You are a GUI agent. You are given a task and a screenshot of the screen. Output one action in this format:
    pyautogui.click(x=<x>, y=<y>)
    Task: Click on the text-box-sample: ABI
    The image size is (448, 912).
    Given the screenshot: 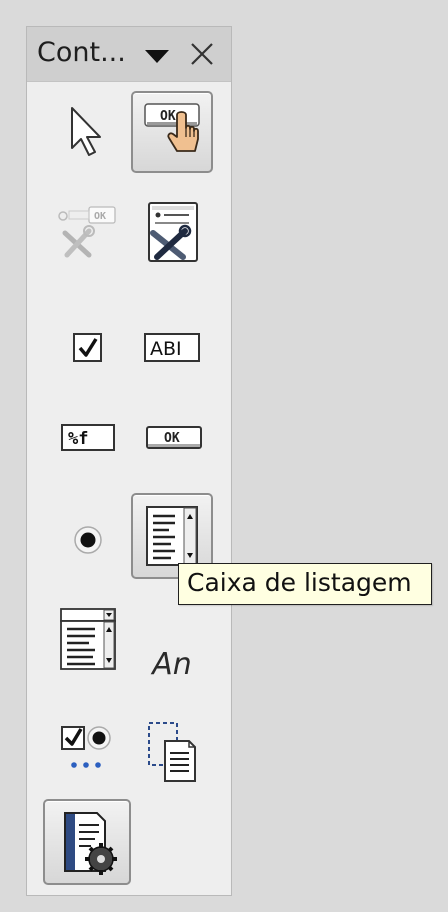 What is the action you would take?
    pyautogui.click(x=166, y=349)
    